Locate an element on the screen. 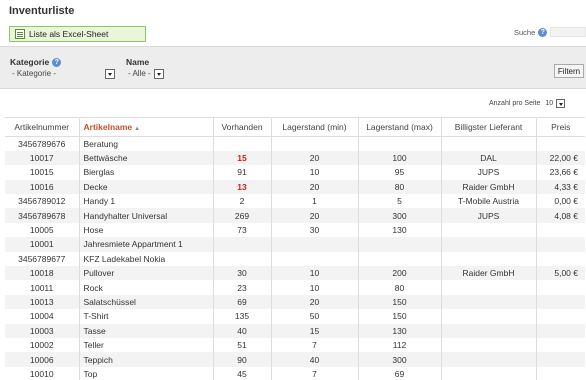  cell-vorhanden: 45 is located at coordinates (242, 373).